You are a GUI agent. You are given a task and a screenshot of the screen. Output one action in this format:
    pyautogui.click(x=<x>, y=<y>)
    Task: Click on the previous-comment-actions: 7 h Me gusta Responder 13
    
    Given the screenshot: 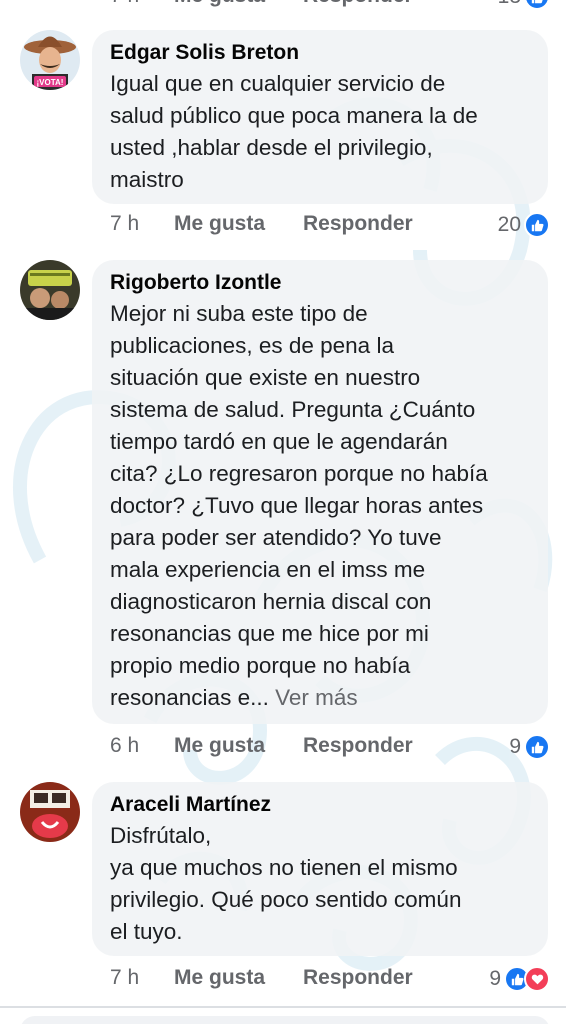 What is the action you would take?
    pyautogui.click(x=330, y=6)
    